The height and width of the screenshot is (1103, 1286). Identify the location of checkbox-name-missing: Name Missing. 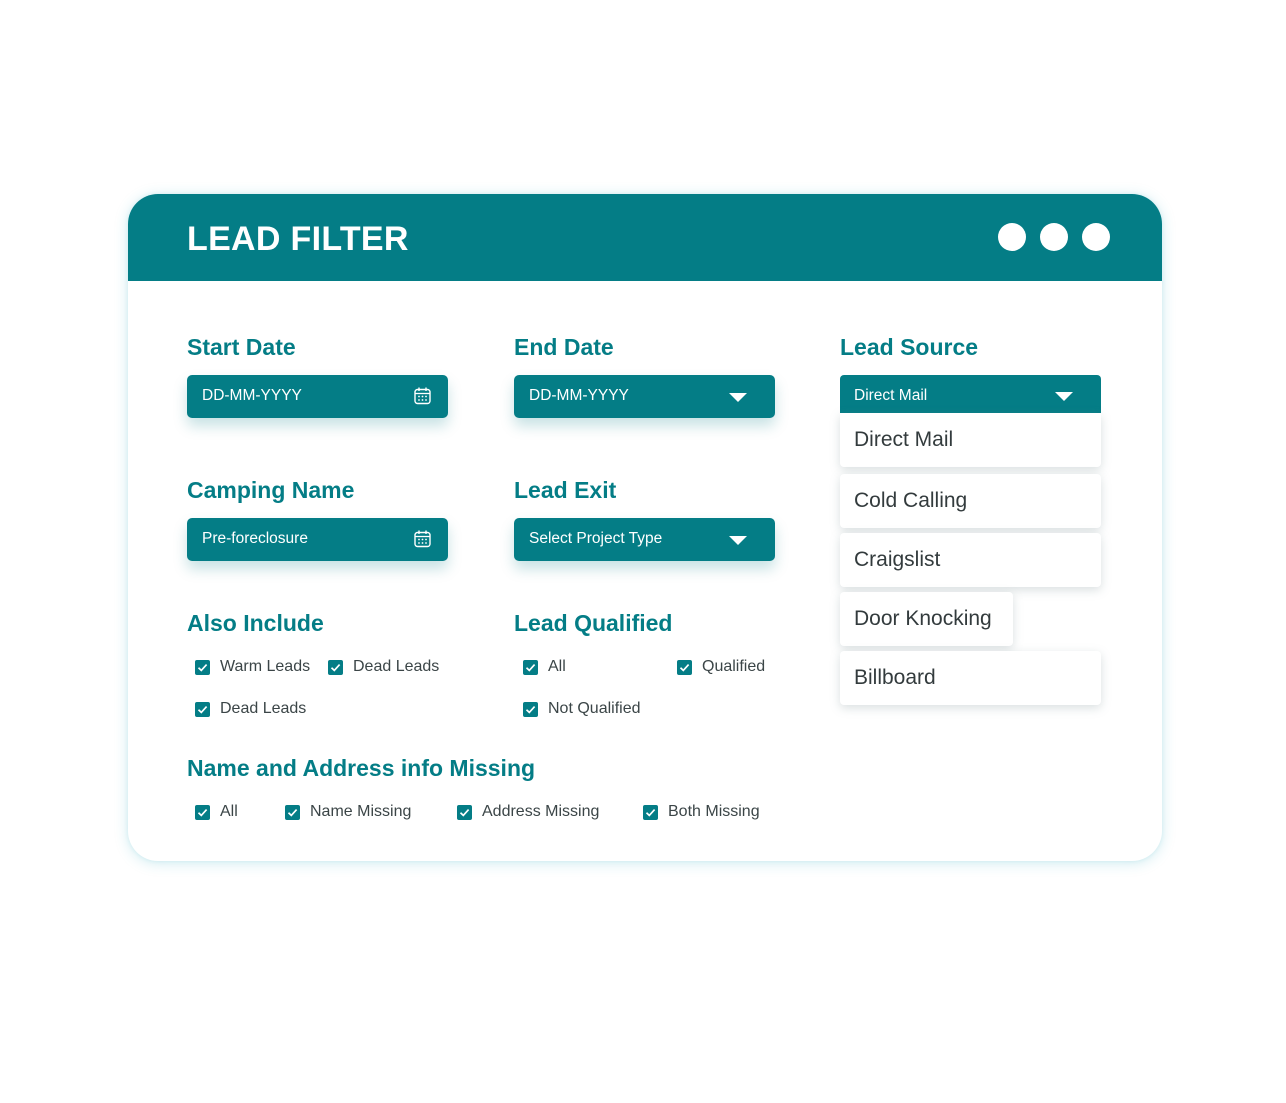
(348, 812).